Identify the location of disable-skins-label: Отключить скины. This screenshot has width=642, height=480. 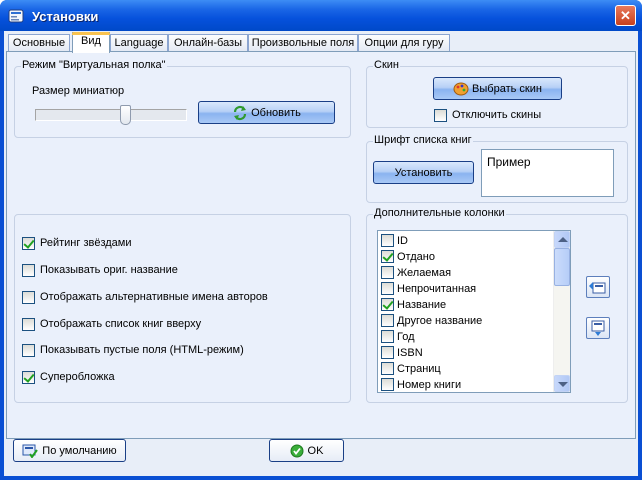
(497, 115).